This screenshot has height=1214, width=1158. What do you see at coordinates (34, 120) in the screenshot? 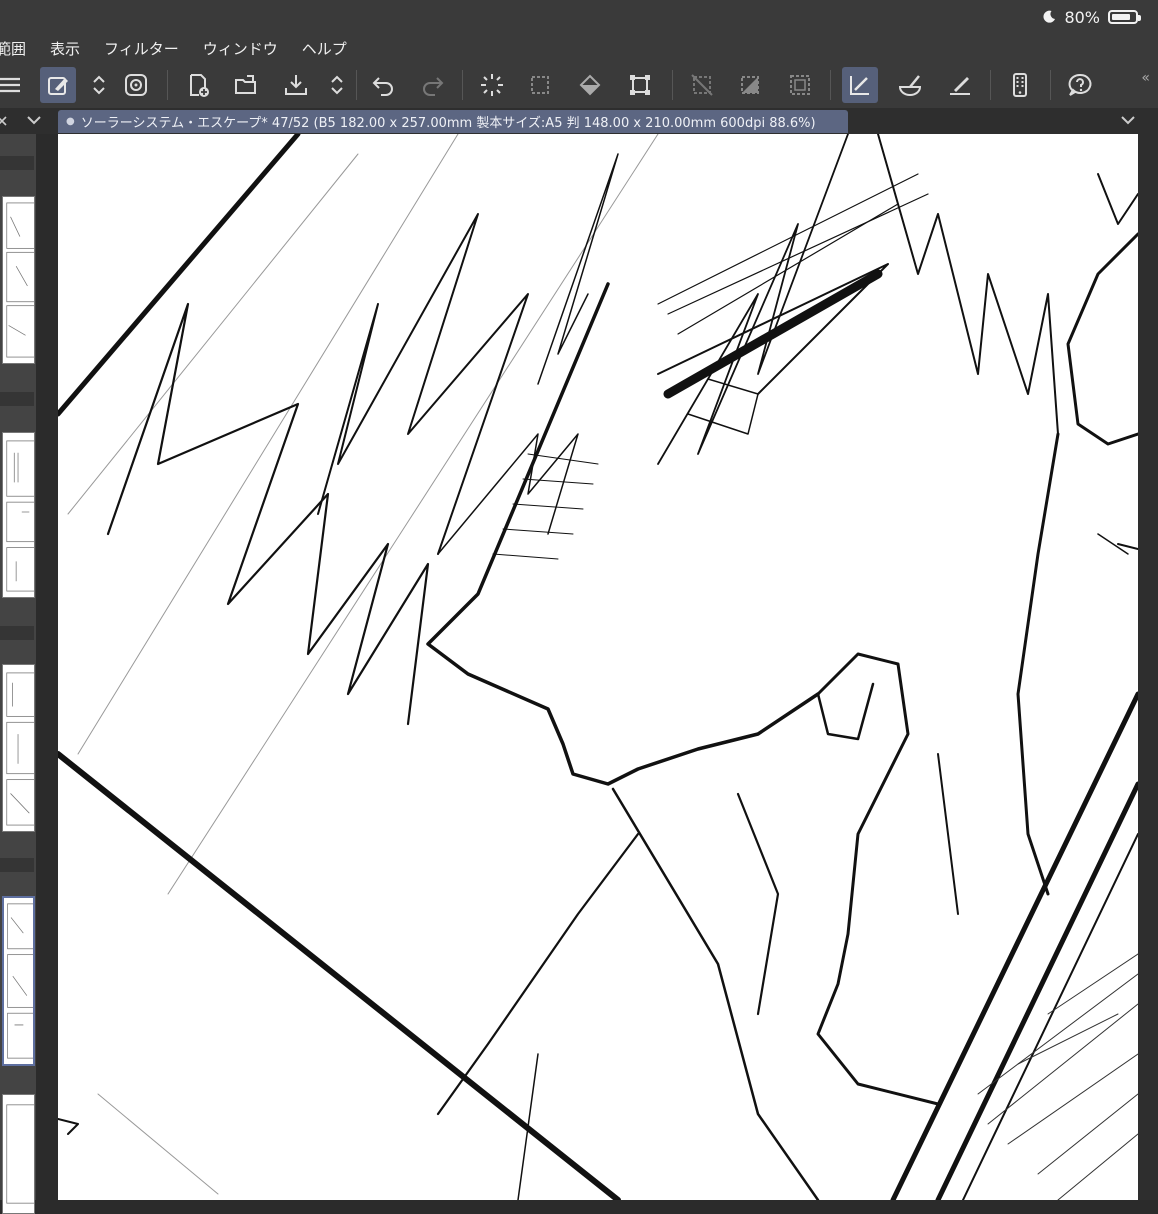
I see `chevron-down-icon` at bounding box center [34, 120].